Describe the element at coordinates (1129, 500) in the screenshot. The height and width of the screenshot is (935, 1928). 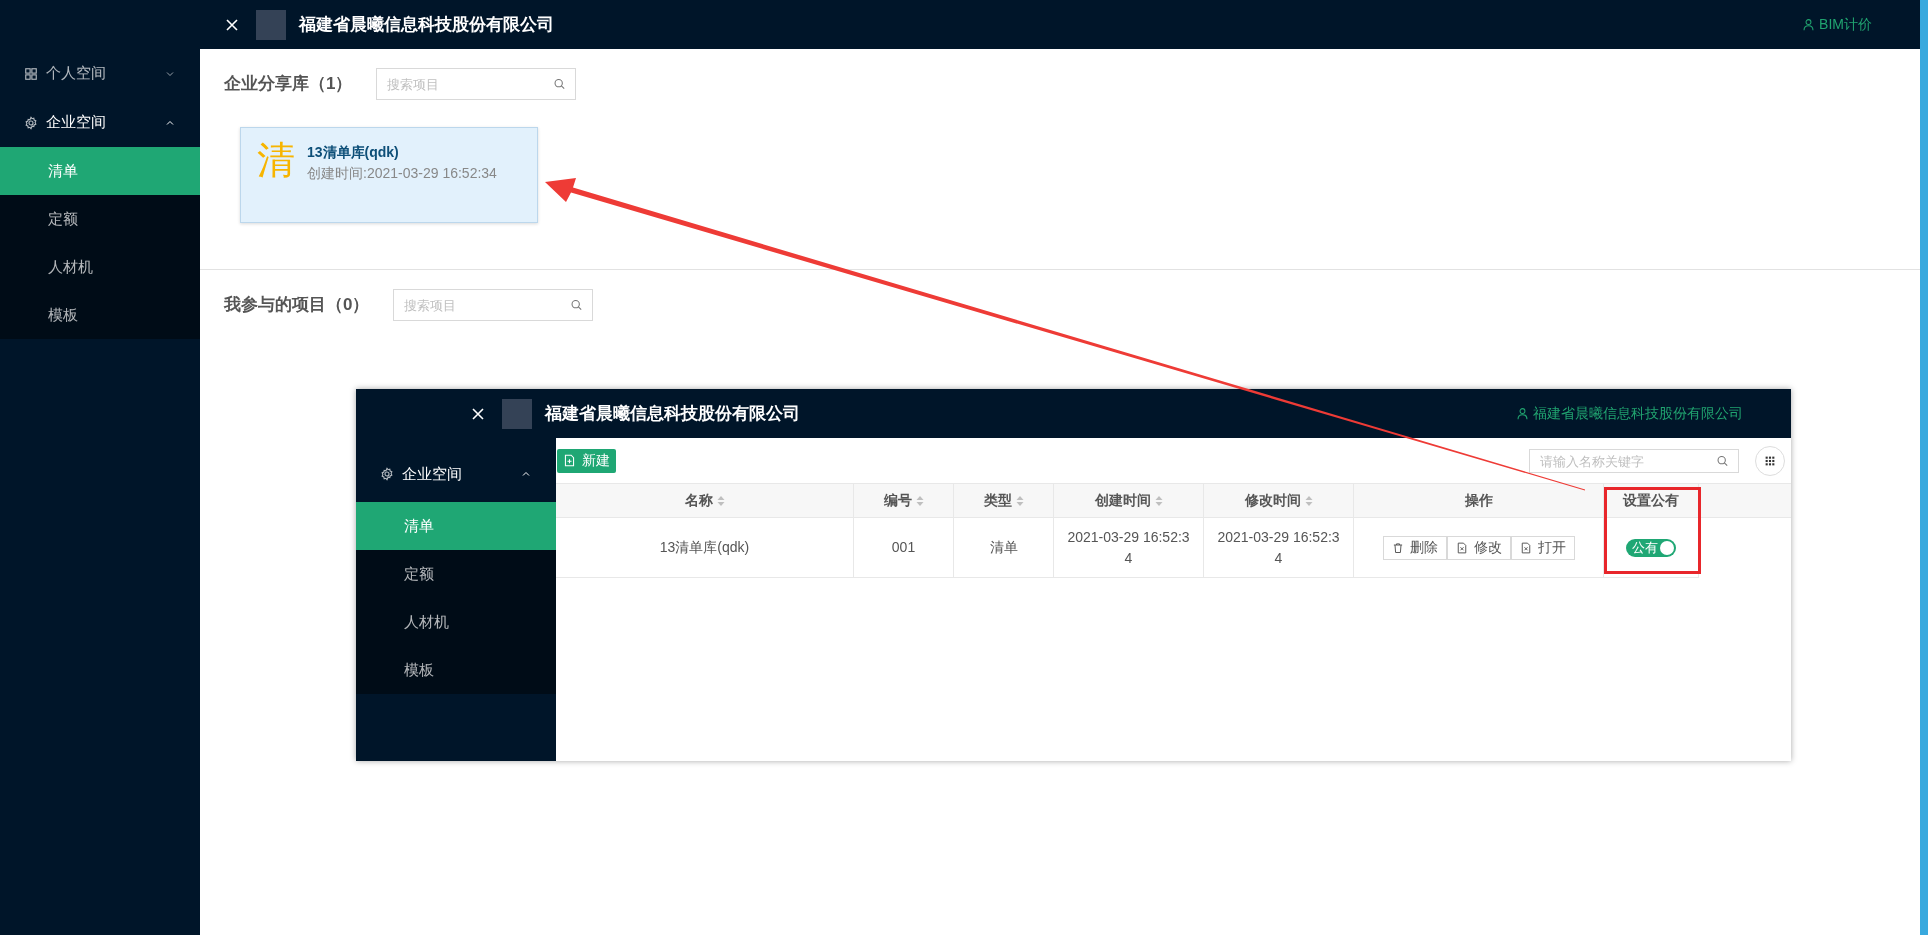
I see `column-header: 创建时间` at that location.